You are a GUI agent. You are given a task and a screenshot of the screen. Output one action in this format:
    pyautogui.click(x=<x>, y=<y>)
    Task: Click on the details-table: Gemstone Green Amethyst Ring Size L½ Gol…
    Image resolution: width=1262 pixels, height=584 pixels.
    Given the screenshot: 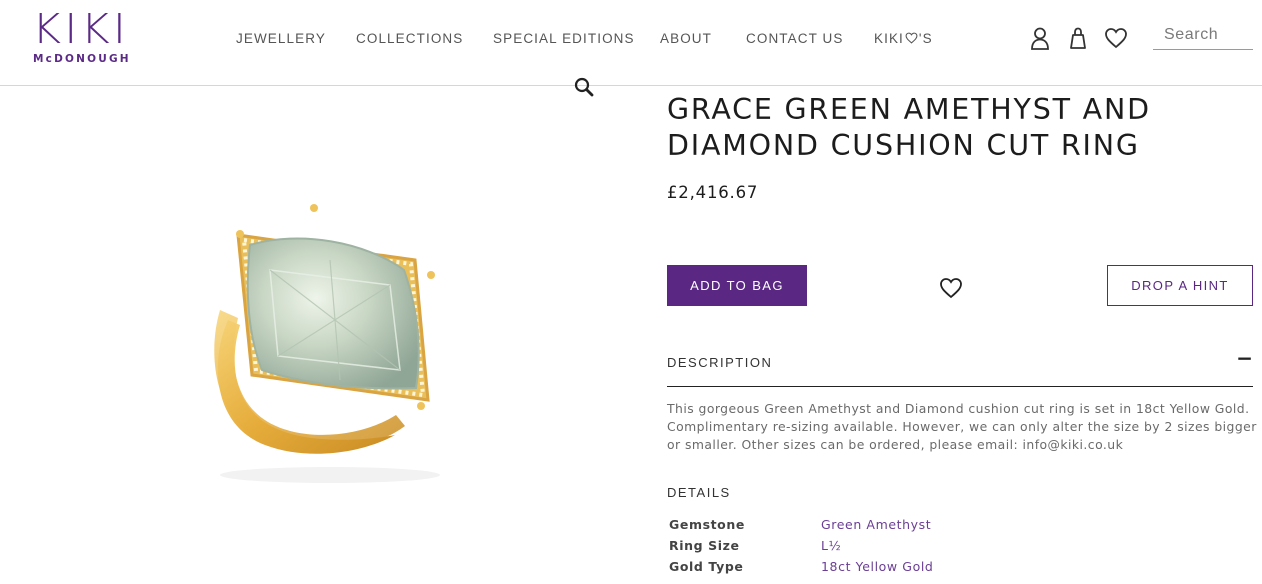 What is the action you would take?
    pyautogui.click(x=959, y=548)
    